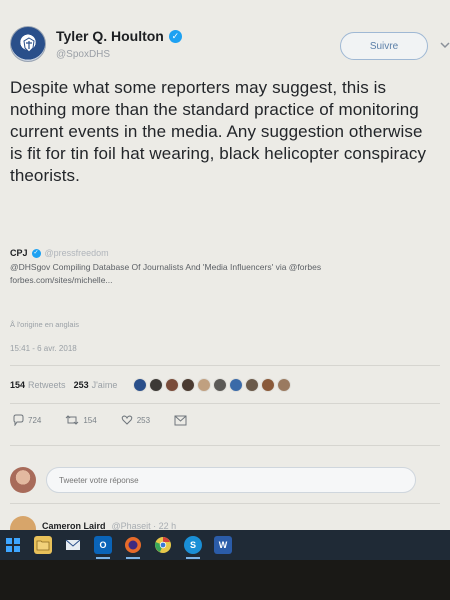  What do you see at coordinates (83, 54) in the screenshot?
I see `author-handle: @SpoxDHS` at bounding box center [83, 54].